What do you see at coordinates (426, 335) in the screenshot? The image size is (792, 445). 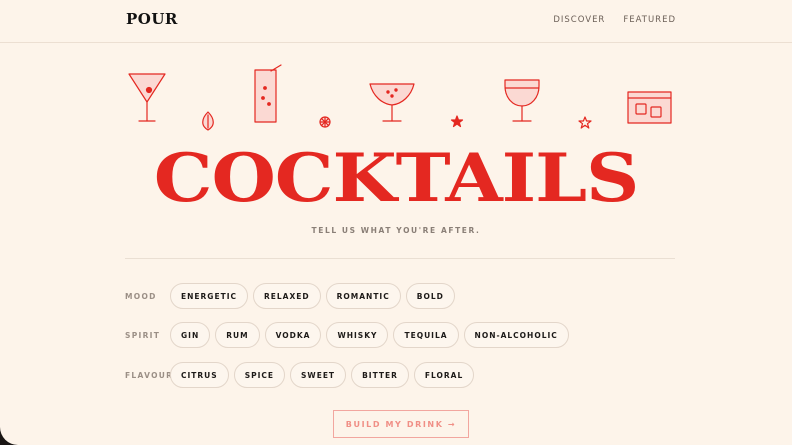 I see `chip-spirit-tequila: TEQUILA` at bounding box center [426, 335].